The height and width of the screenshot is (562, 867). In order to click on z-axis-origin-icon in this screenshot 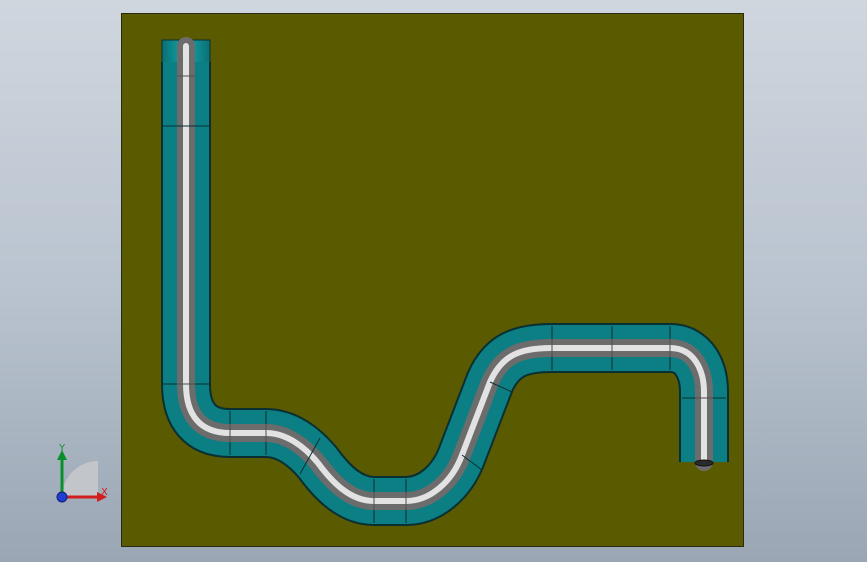, I will do `click(62, 497)`.